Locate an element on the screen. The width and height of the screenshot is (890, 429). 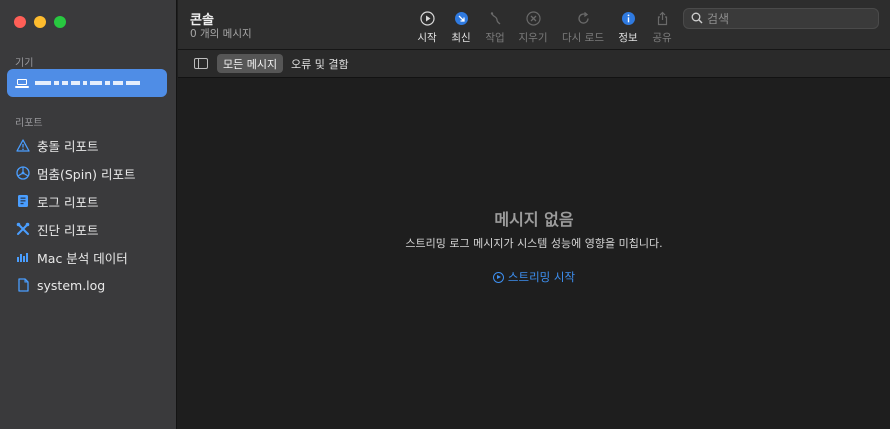
log-report-icon is located at coordinates (23, 201).